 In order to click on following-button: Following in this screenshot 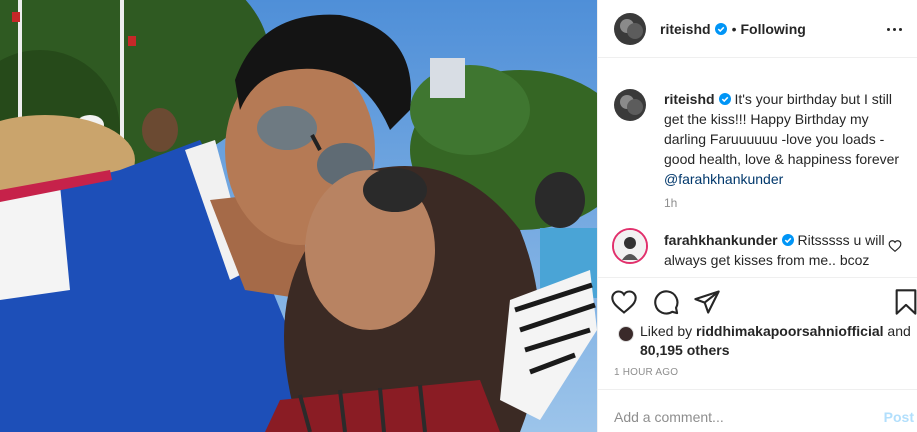, I will do `click(772, 29)`.